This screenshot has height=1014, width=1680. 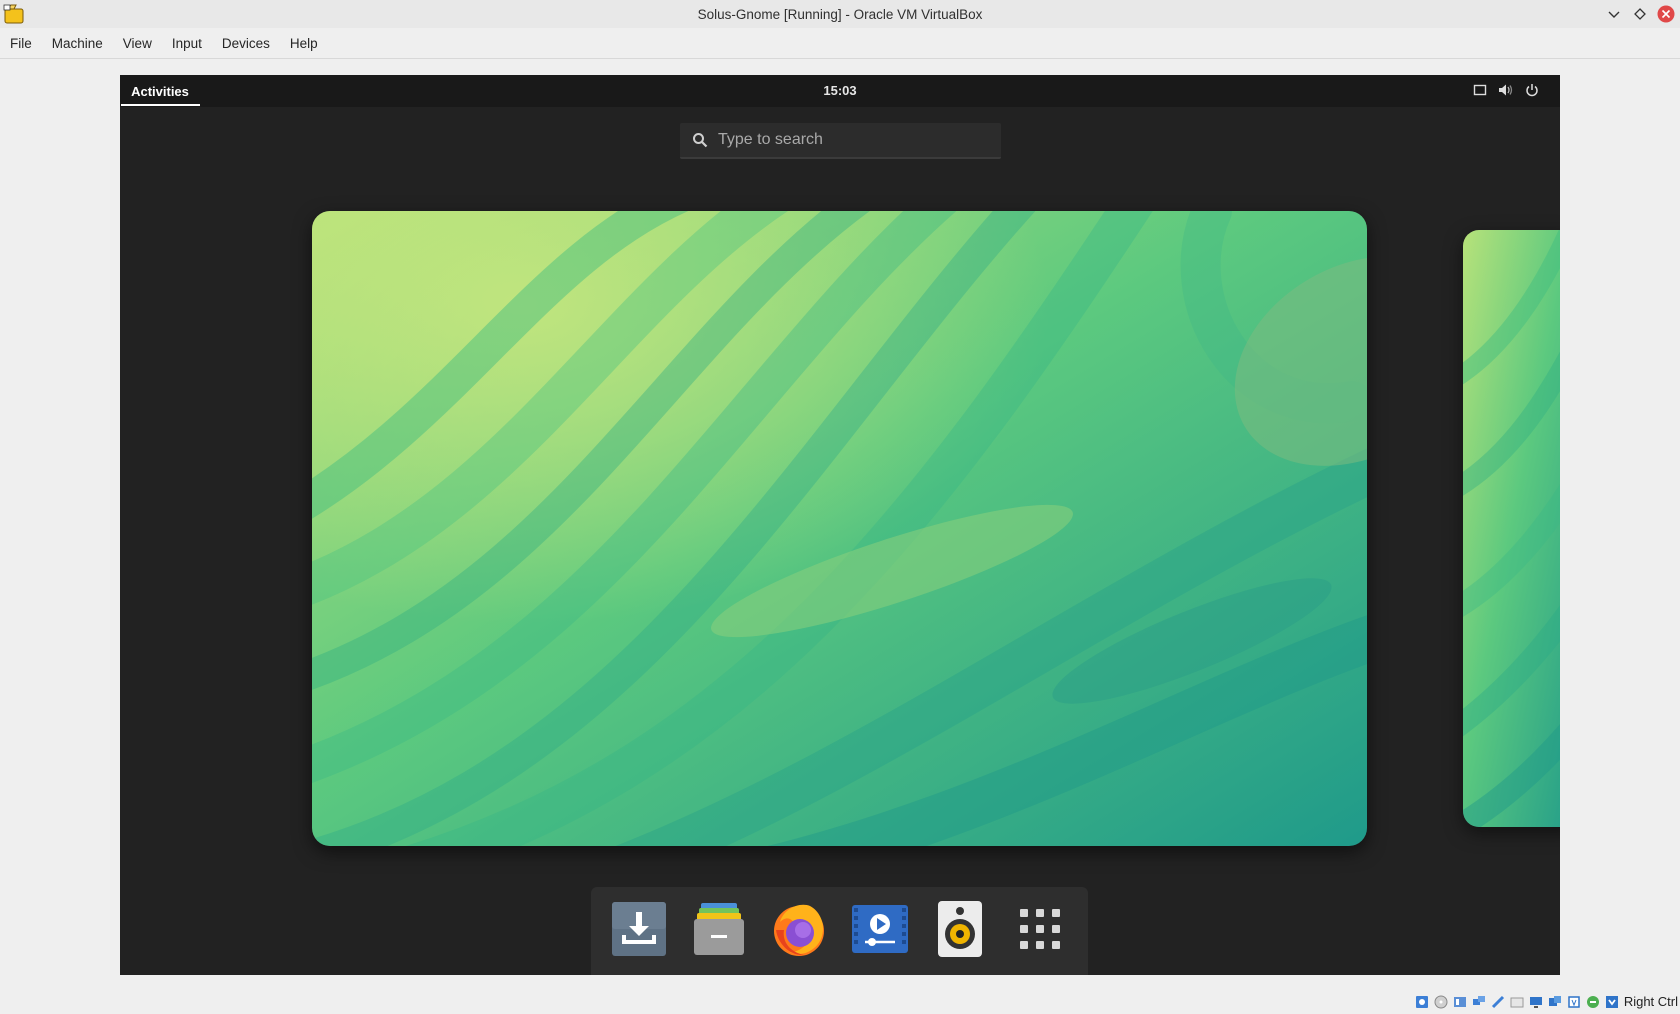 I want to click on firefox-icon, so click(x=799, y=930).